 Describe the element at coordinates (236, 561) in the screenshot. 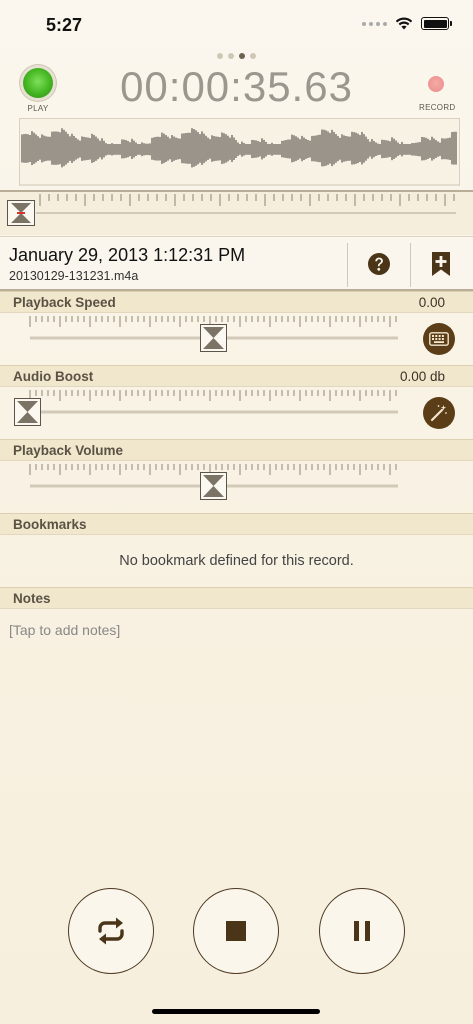

I see `bookmarks-empty-message: No bookmark defined for this record.` at that location.